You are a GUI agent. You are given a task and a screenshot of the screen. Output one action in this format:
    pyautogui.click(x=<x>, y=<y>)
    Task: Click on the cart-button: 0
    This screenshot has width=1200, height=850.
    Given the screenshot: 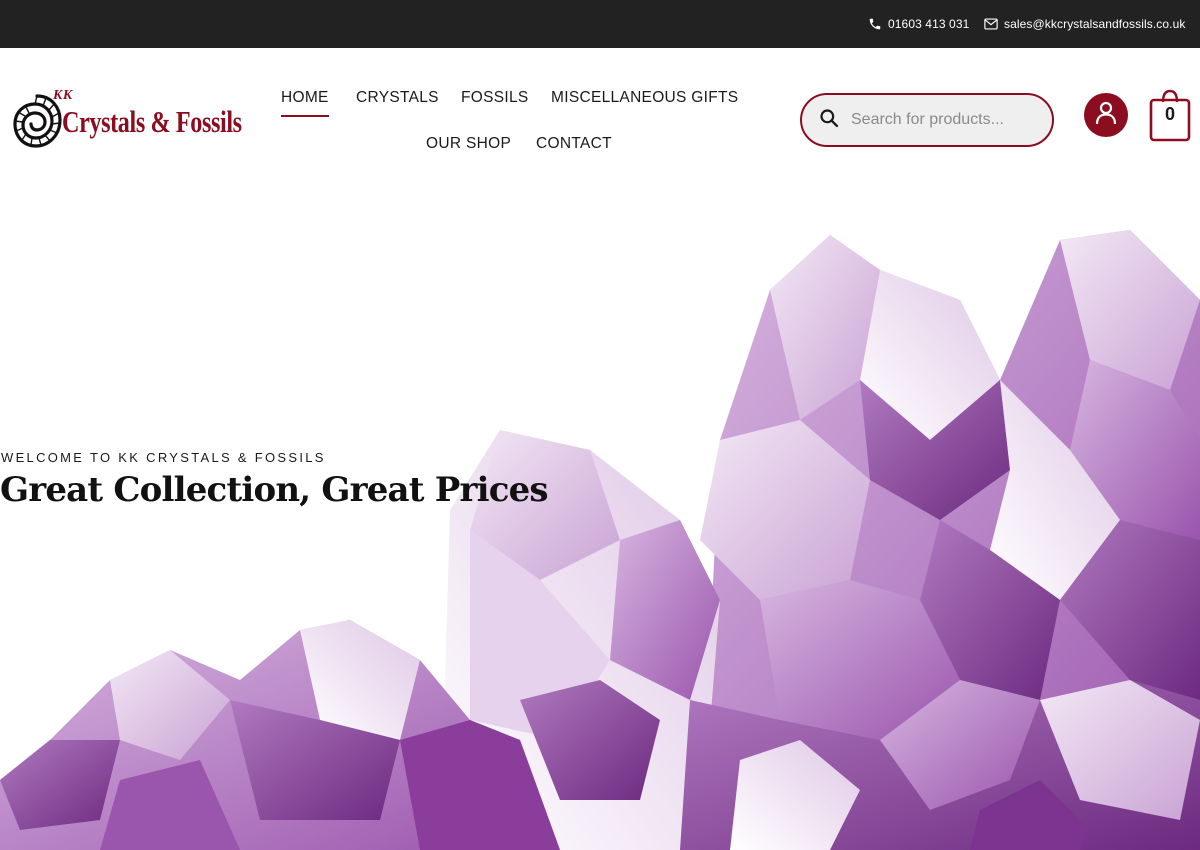 What is the action you would take?
    pyautogui.click(x=1170, y=115)
    